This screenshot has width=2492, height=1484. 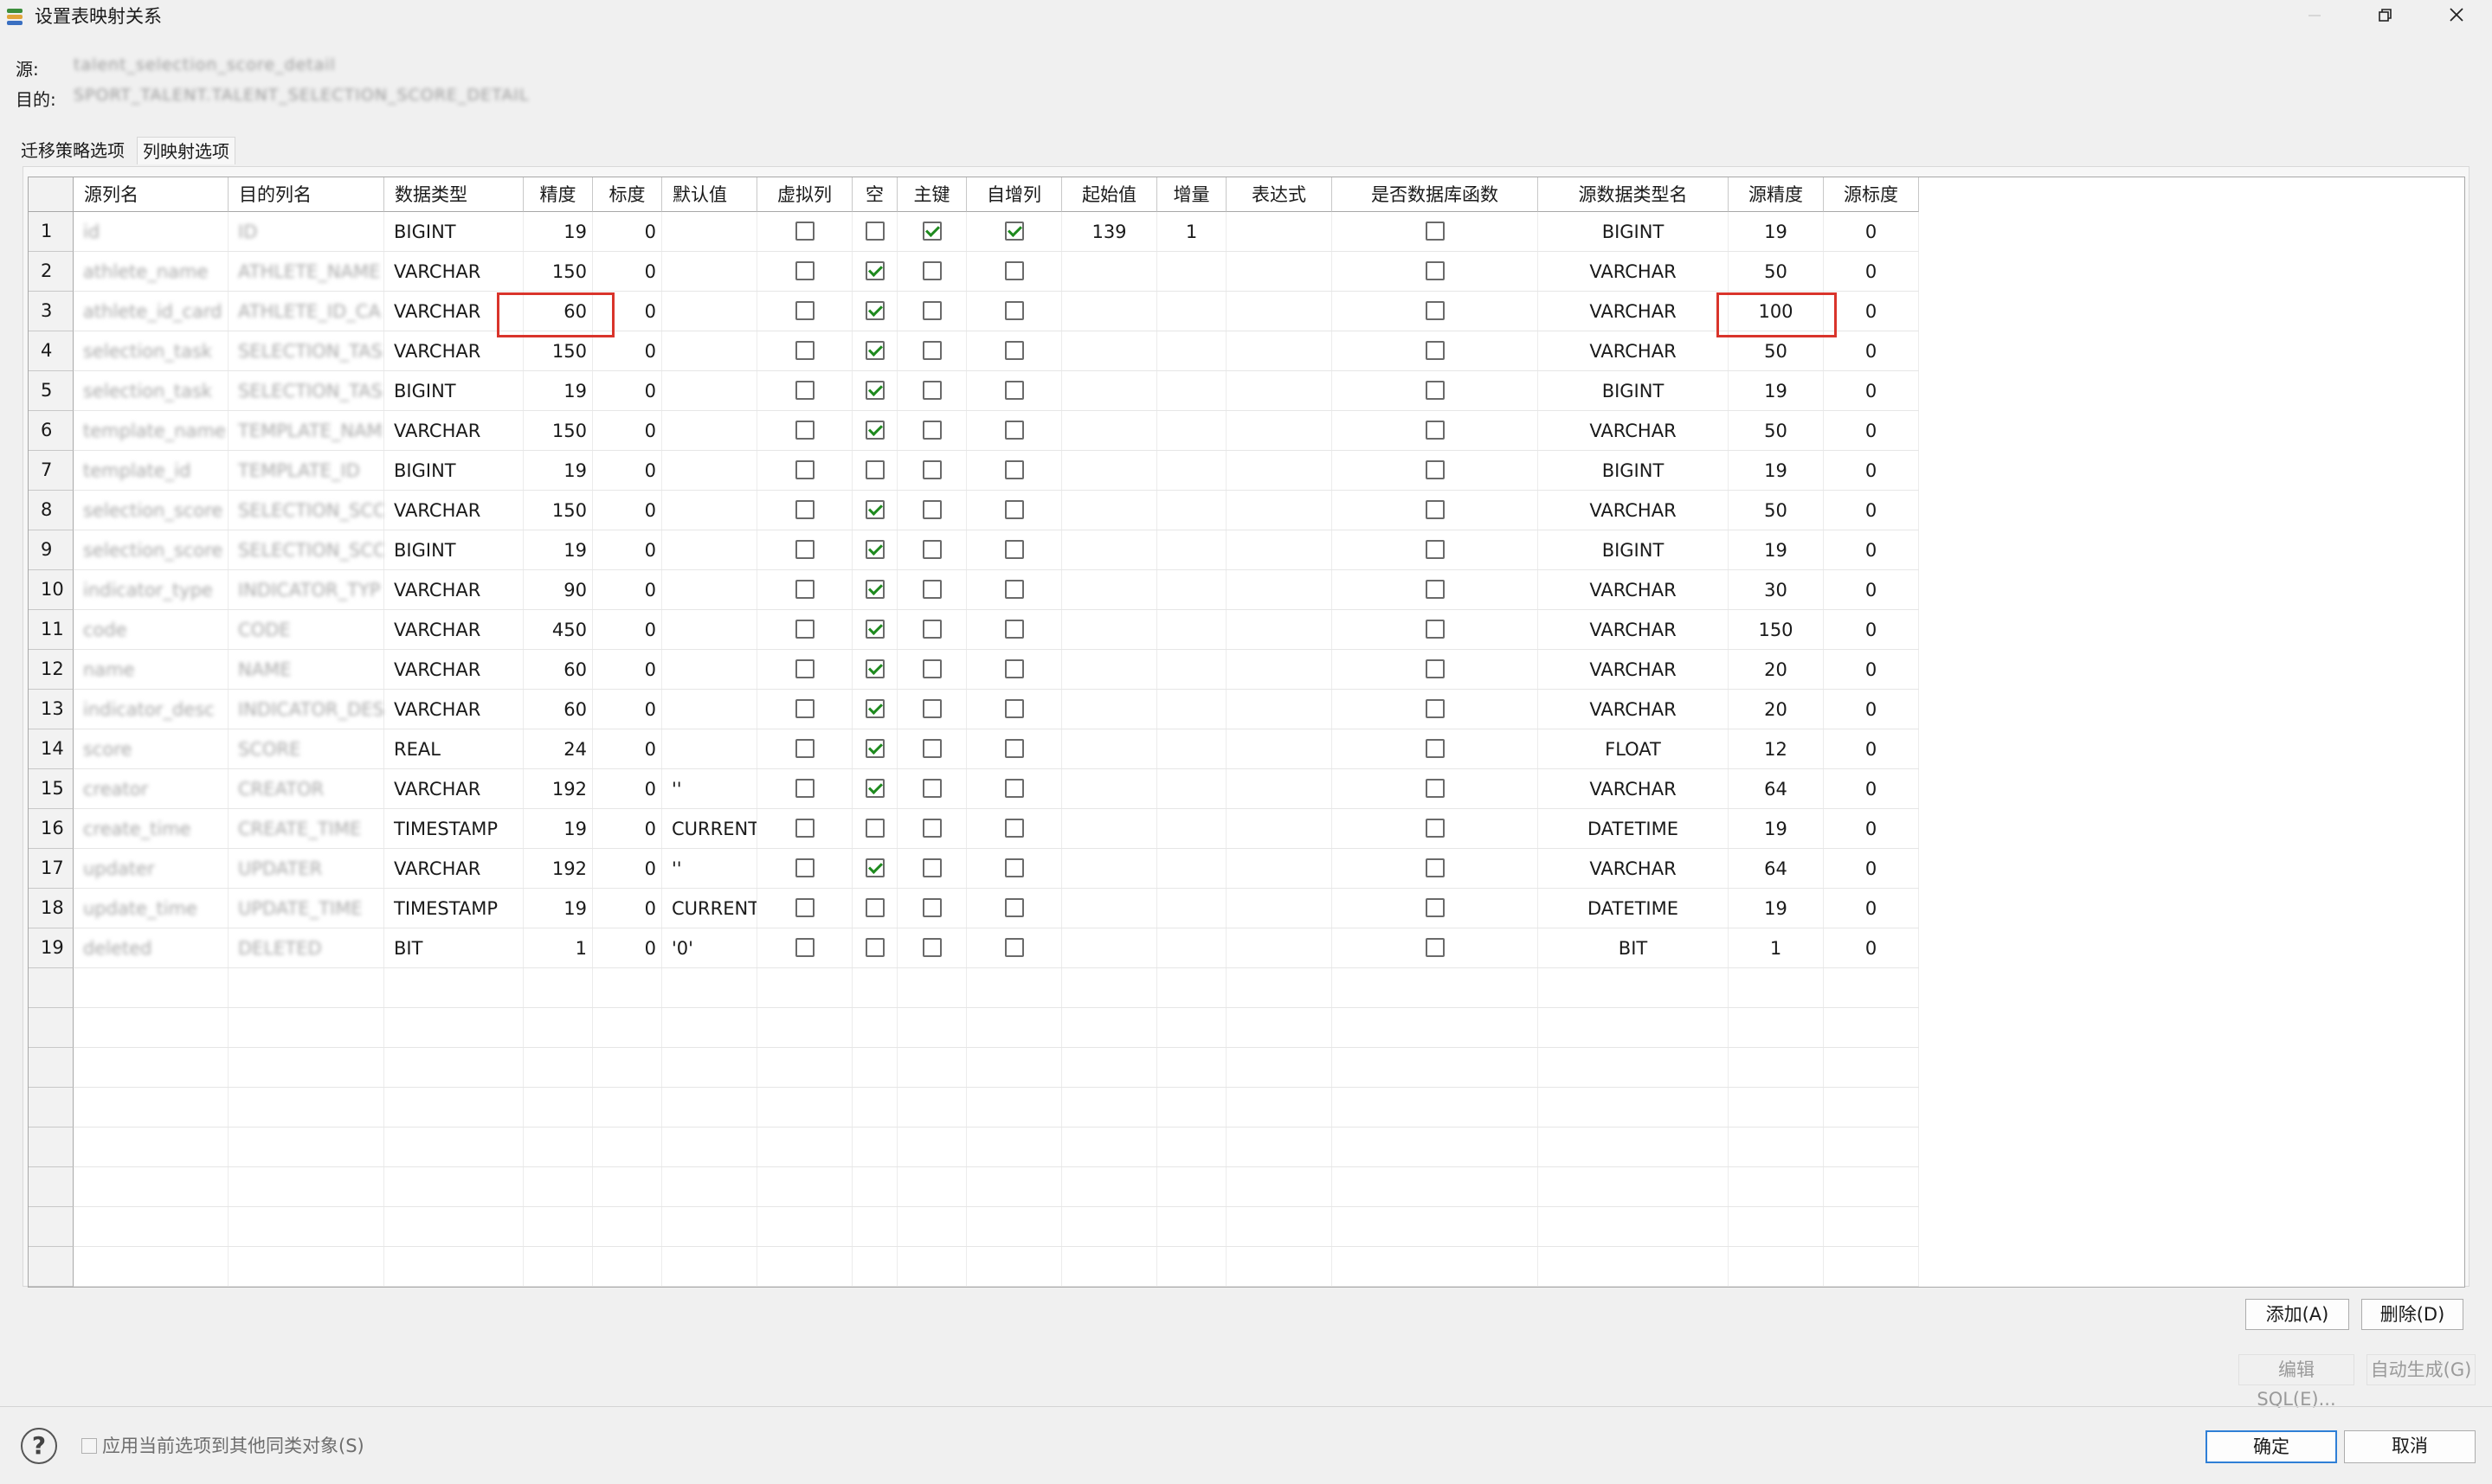 I want to click on source-column-name: selection_score, so click(x=151, y=511).